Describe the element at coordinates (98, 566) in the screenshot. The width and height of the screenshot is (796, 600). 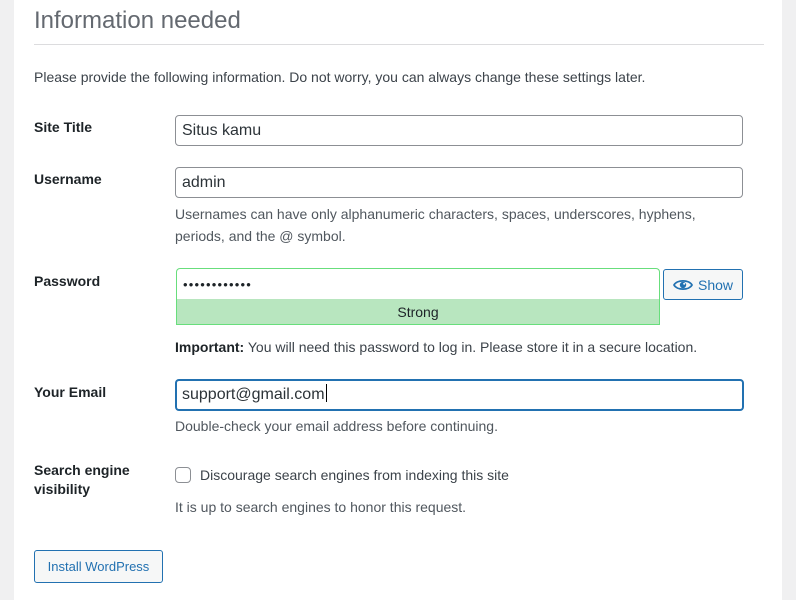
I see `install-wordpress-button: Install WordPress` at that location.